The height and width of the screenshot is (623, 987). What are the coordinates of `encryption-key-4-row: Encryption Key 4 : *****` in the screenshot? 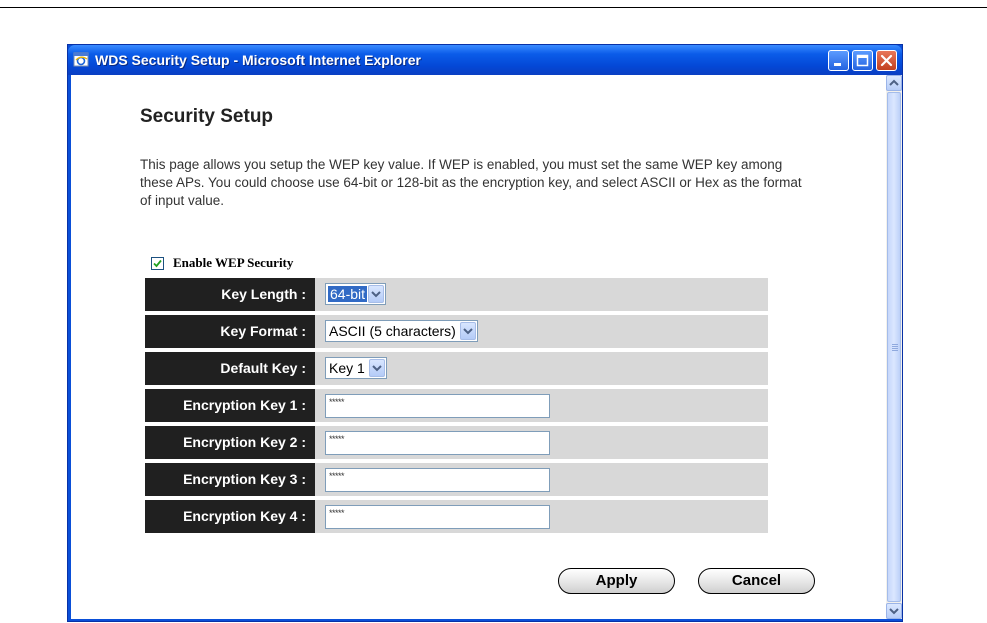 It's located at (456, 516).